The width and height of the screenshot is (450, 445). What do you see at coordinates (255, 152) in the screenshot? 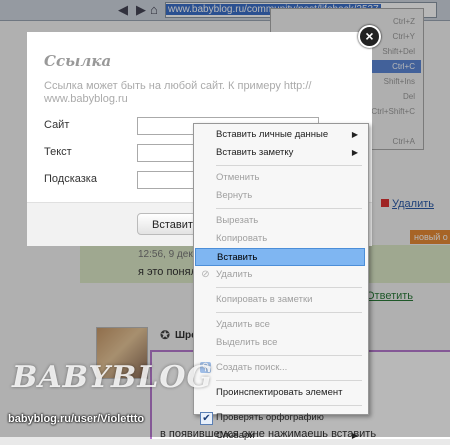
I see `context-menu-item-label: Вставить заметку` at bounding box center [255, 152].